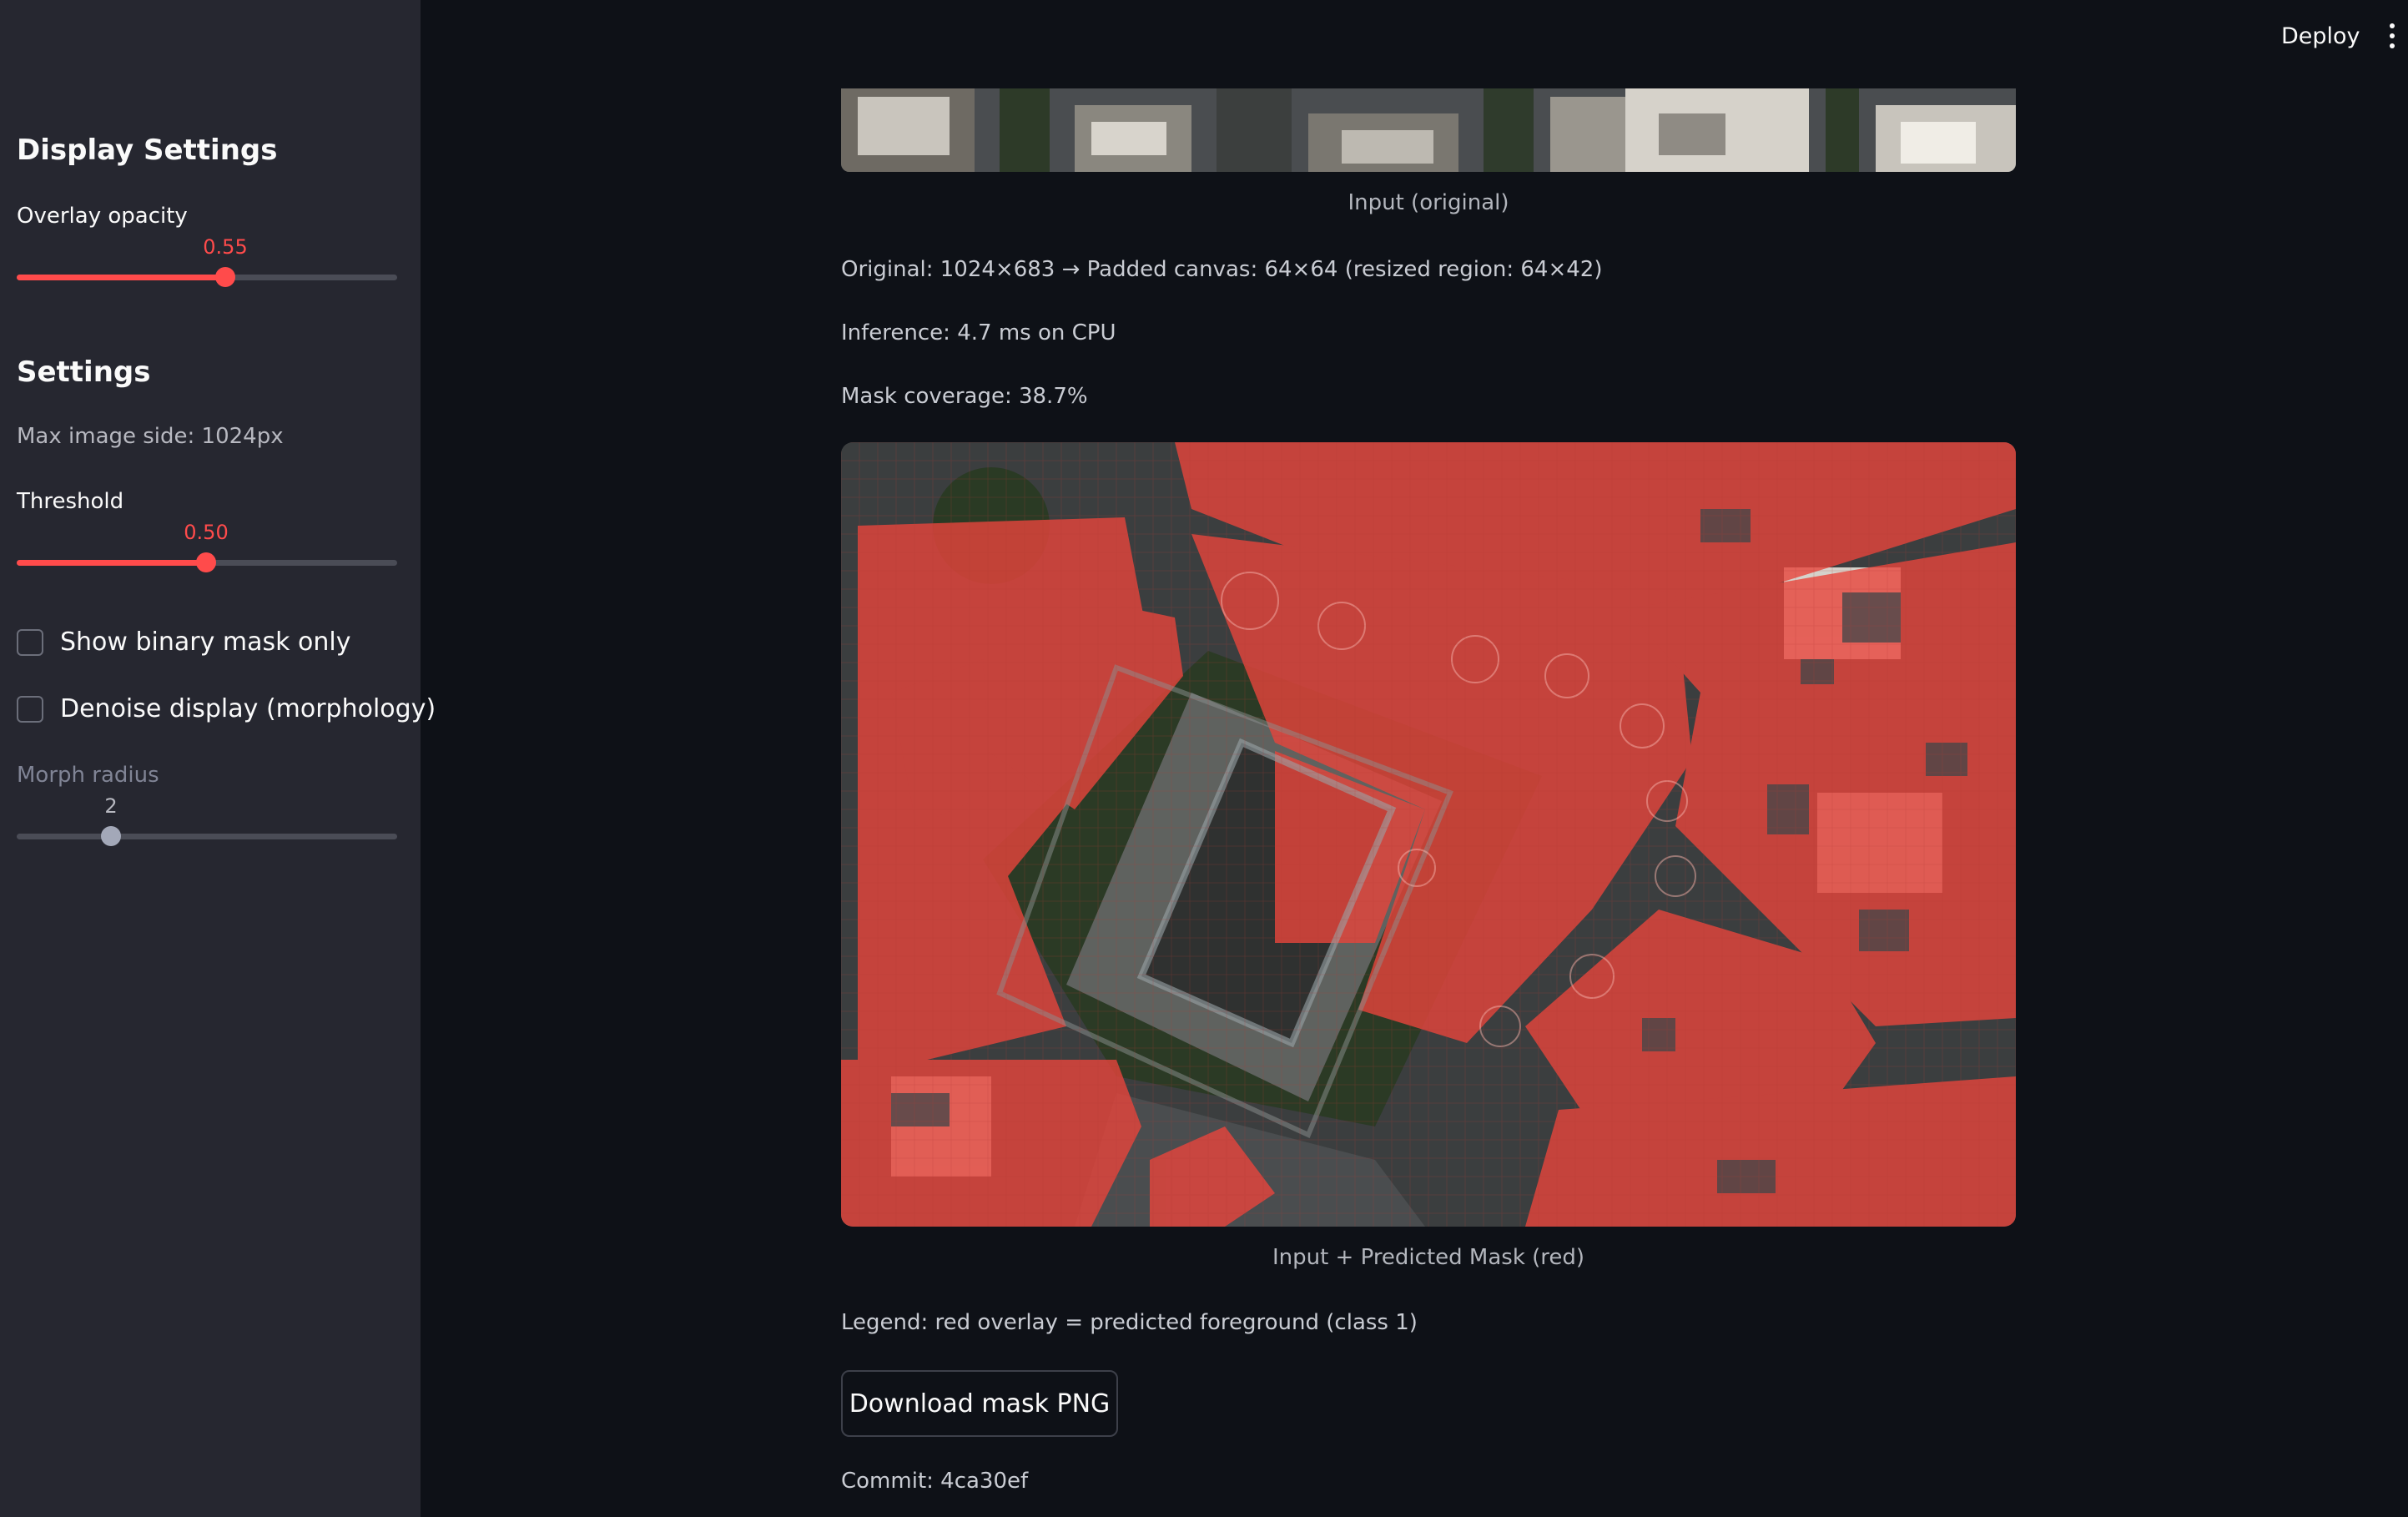 This screenshot has height=1517, width=2408. Describe the element at coordinates (225, 277) in the screenshot. I see `overlay-opacity-thumb` at that location.